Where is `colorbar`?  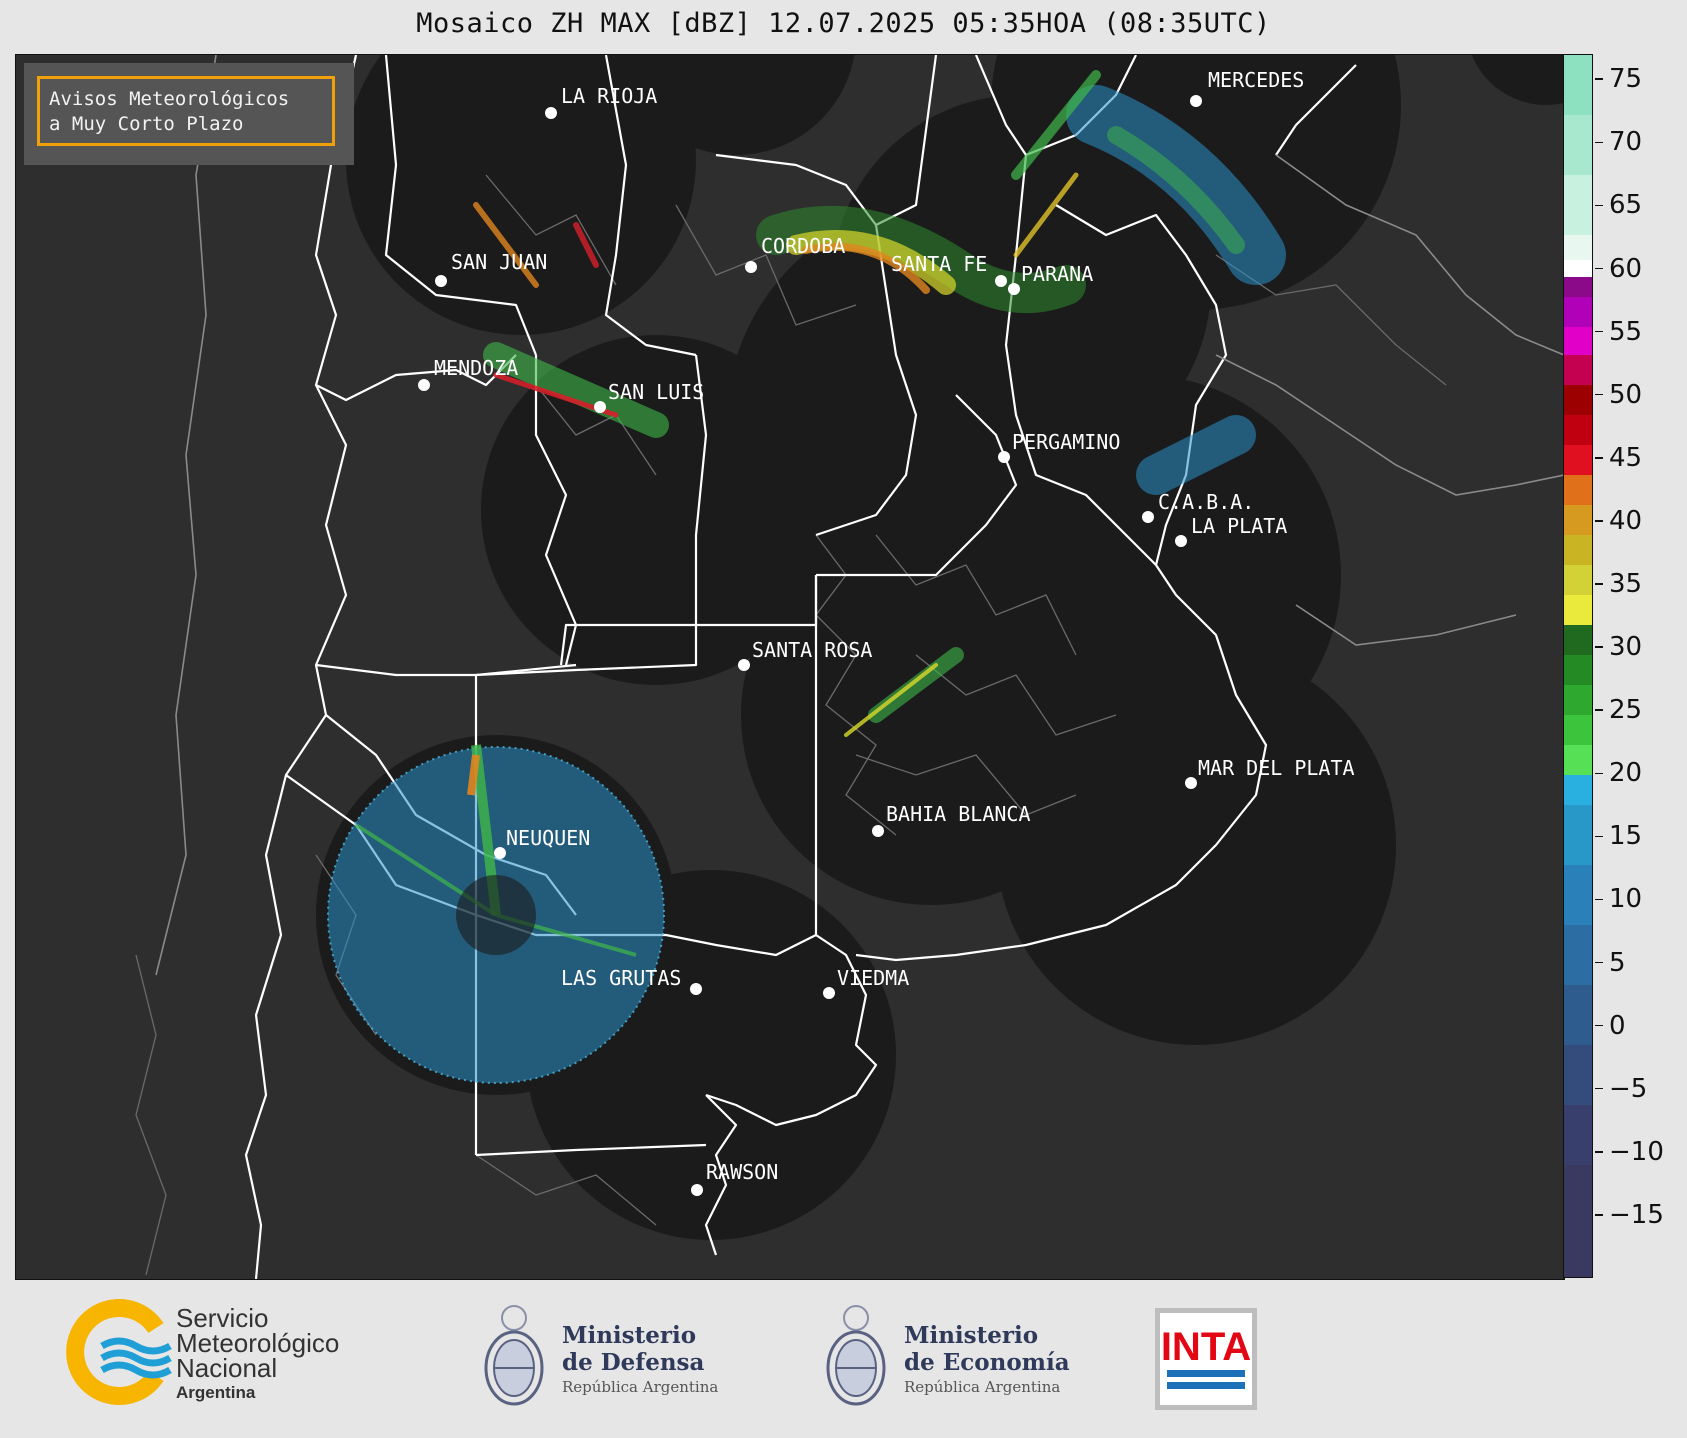 colorbar is located at coordinates (1578, 666).